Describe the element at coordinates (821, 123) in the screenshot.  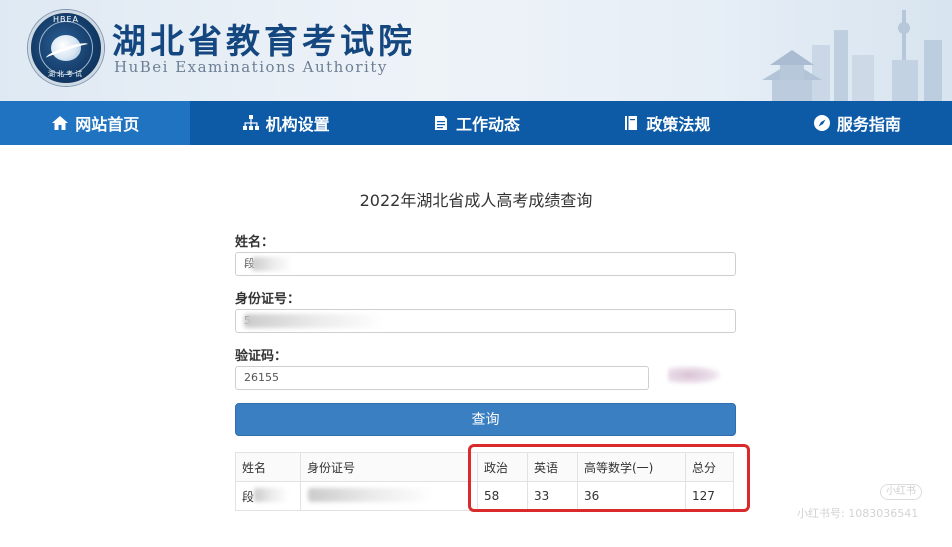
I see `compass-icon` at that location.